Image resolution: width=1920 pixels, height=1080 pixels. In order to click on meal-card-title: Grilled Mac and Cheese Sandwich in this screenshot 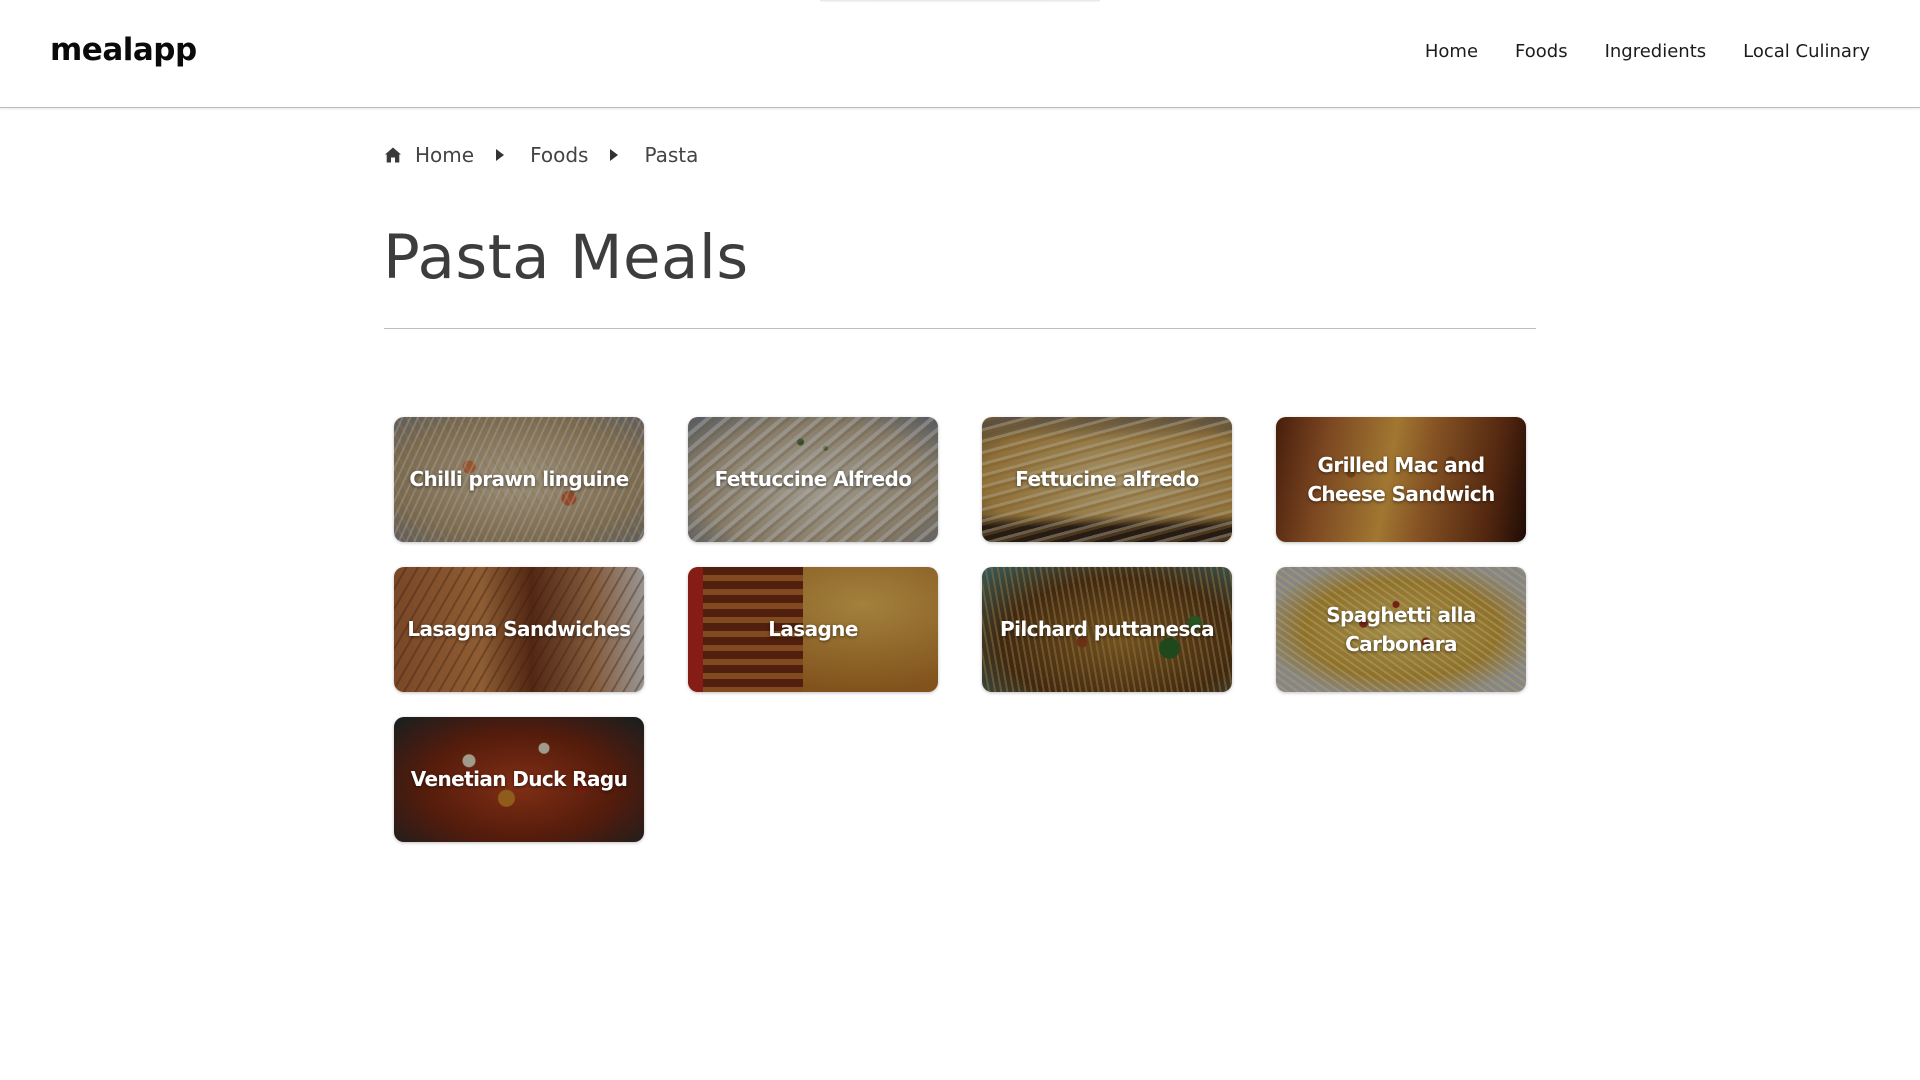, I will do `click(1401, 479)`.